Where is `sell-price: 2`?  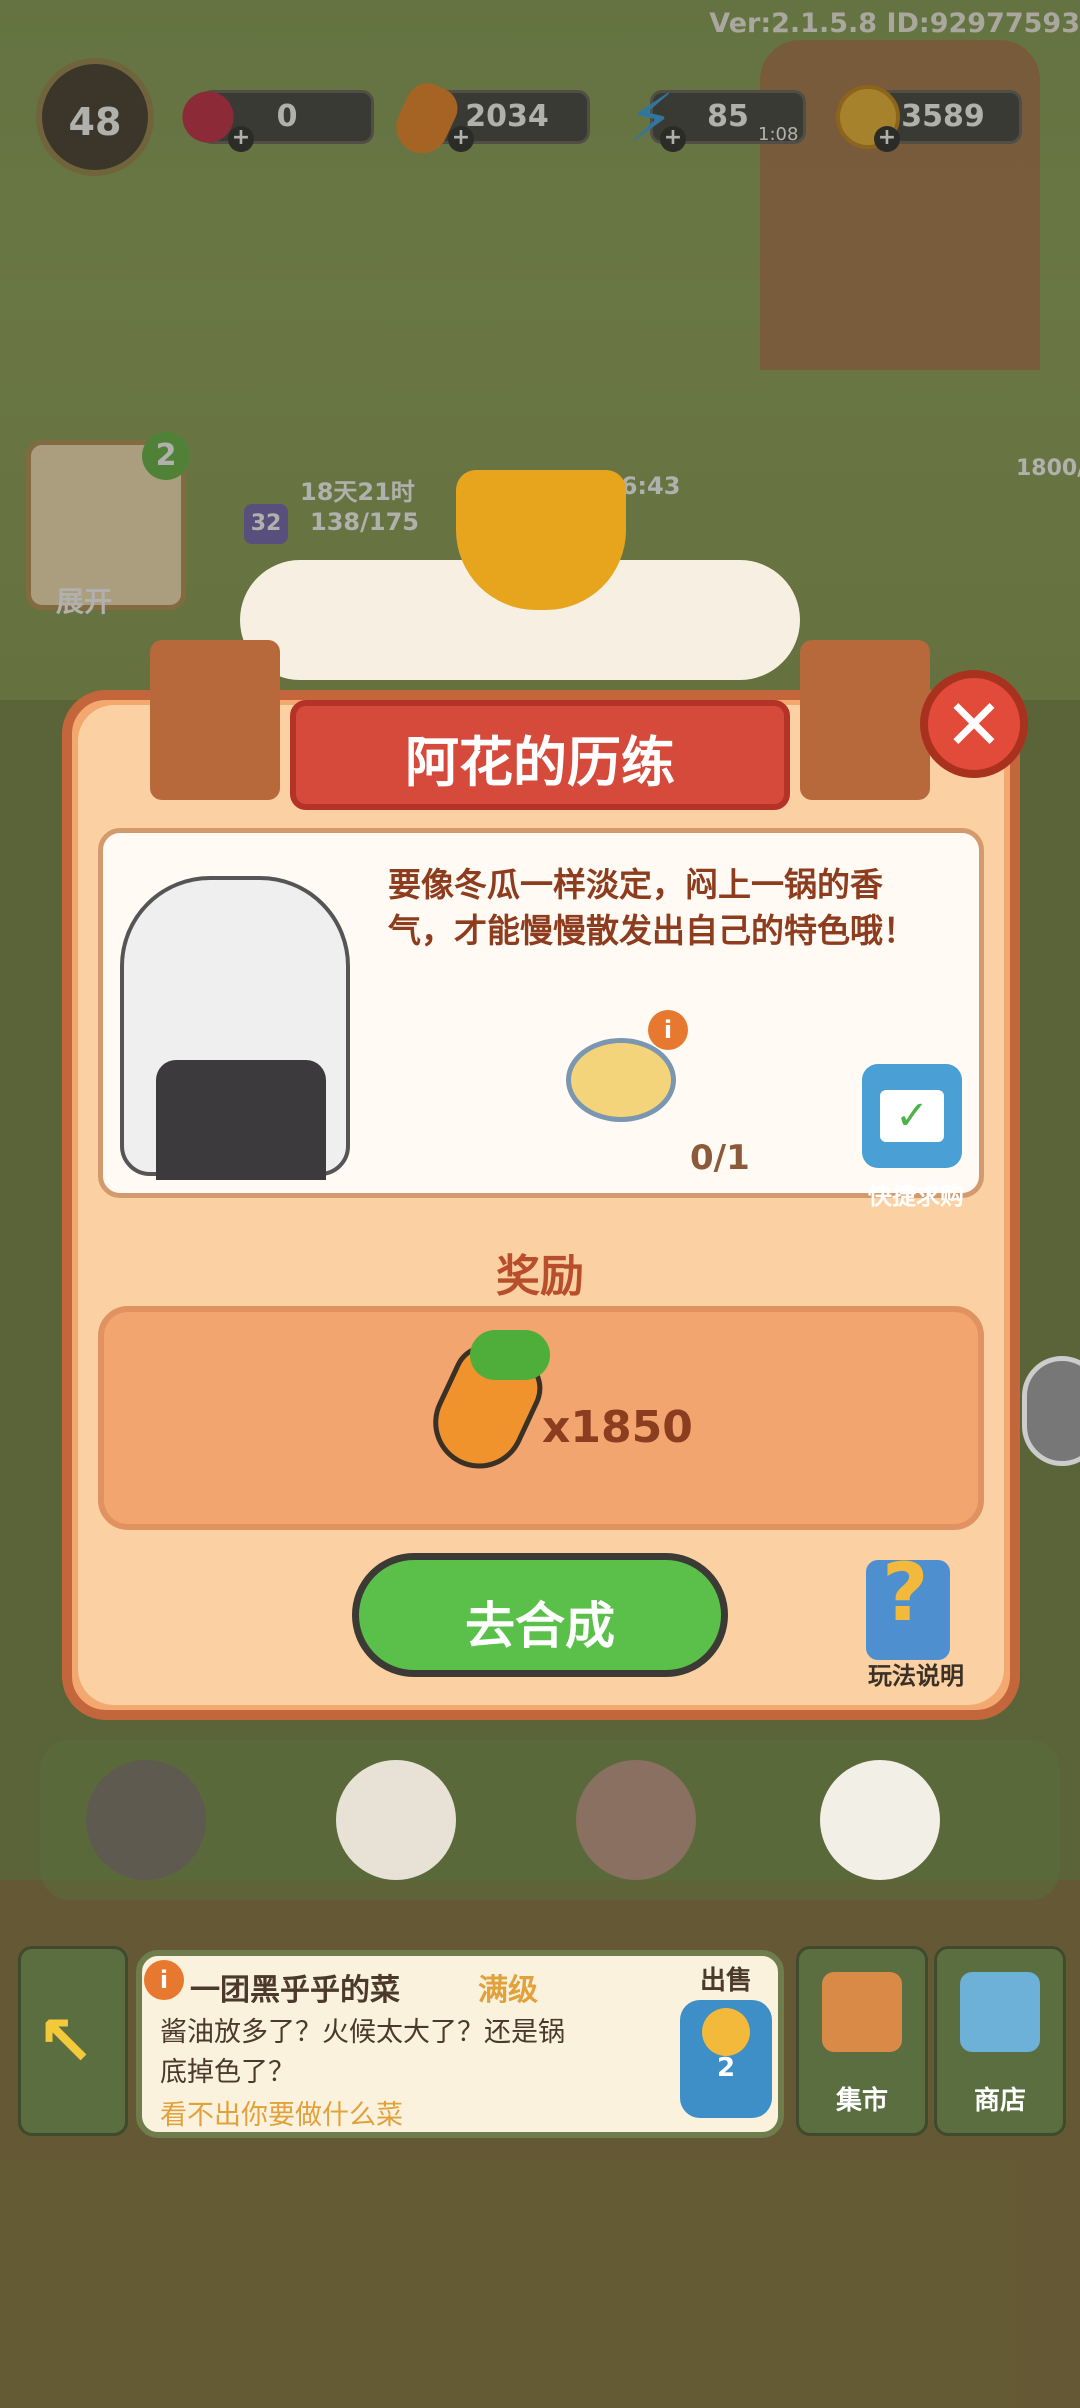 sell-price: 2 is located at coordinates (726, 2068).